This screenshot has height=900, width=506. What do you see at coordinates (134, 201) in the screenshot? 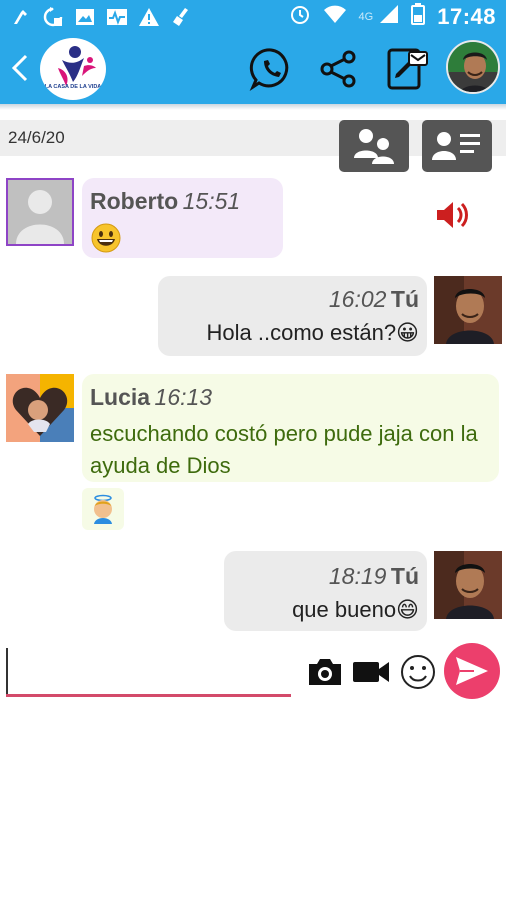
I see `sender-name: Roberto` at bounding box center [134, 201].